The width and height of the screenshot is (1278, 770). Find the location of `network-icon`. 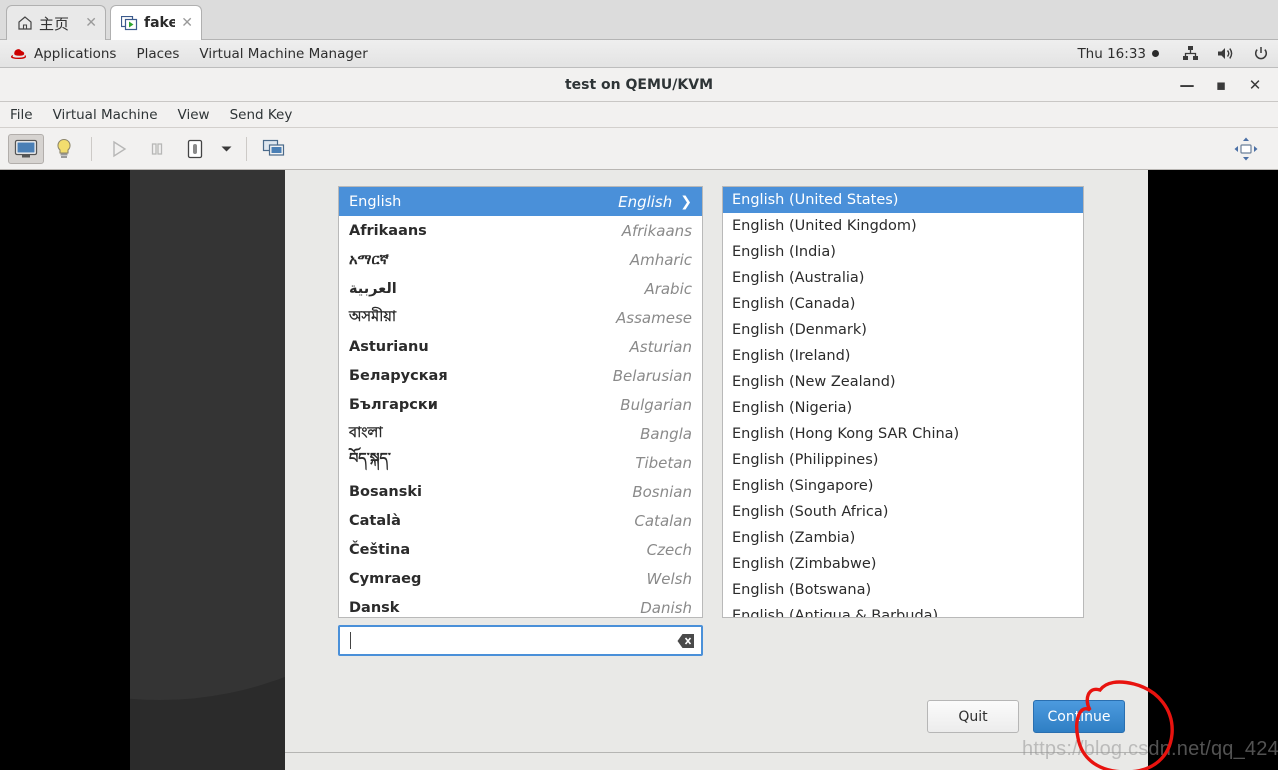

network-icon is located at coordinates (1190, 53).